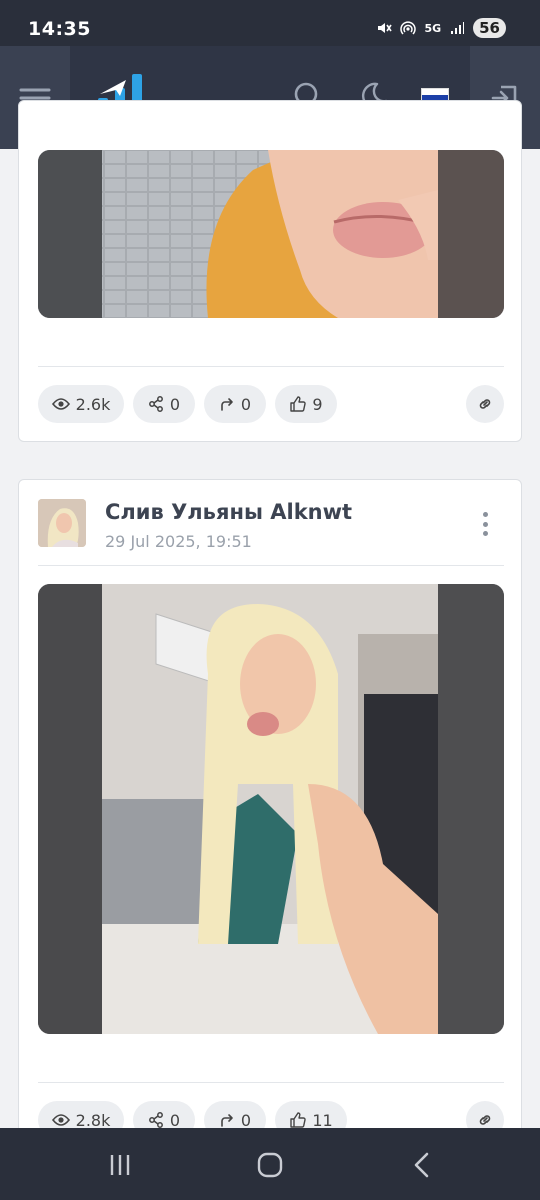 The height and width of the screenshot is (1200, 540). What do you see at coordinates (178, 541) in the screenshot?
I see `post-date: 29 Jul 2025, 19:51` at bounding box center [178, 541].